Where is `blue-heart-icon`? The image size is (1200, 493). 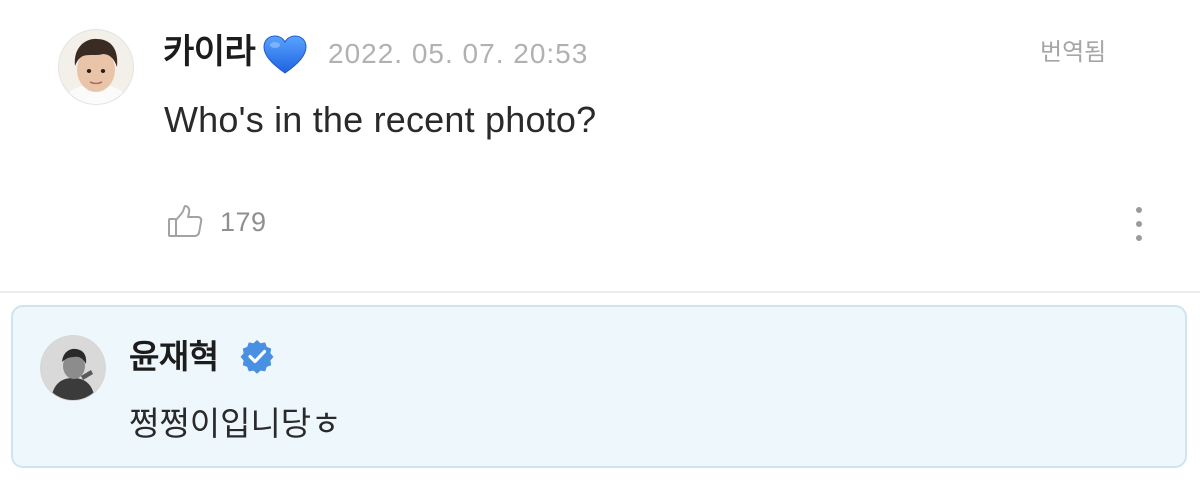 blue-heart-icon is located at coordinates (285, 54).